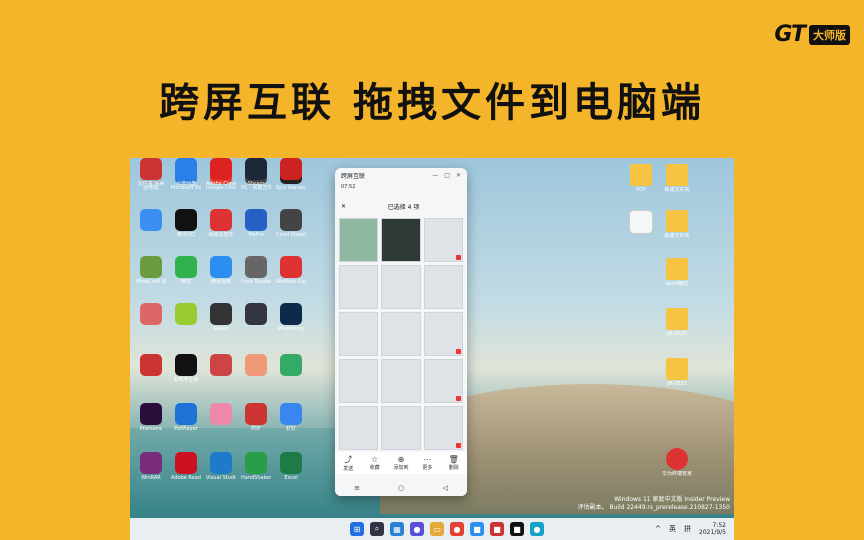 Image resolution: width=864 pixels, height=540 pixels. Describe the element at coordinates (221, 270) in the screenshot. I see `desktop-icon: 腾讯视频` at that location.